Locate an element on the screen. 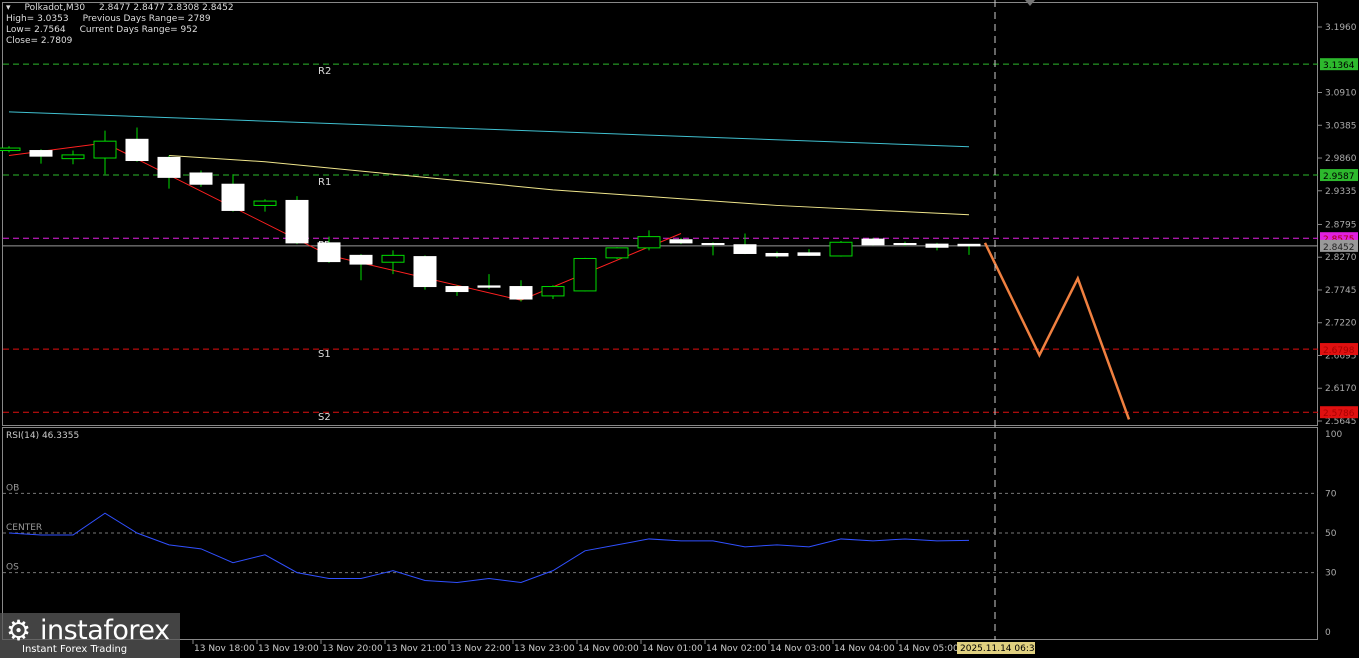 This screenshot has height=658, width=1359. rsi-label: RSI(14) 46.3355 is located at coordinates (42, 436).